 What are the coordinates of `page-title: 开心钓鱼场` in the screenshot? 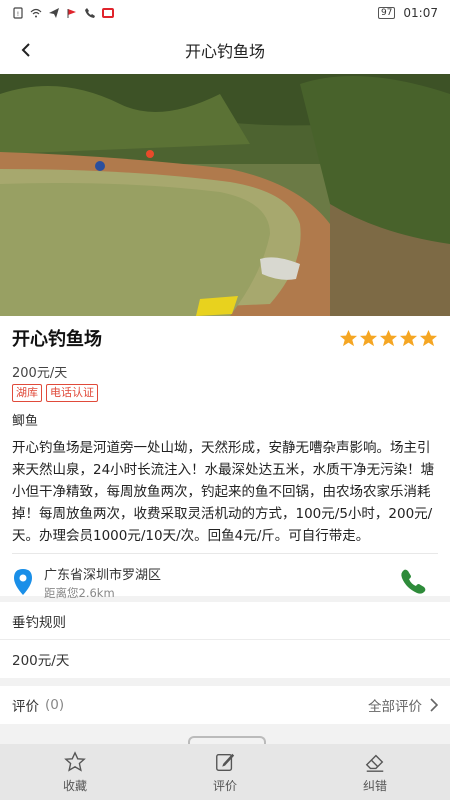 It's located at (224, 51).